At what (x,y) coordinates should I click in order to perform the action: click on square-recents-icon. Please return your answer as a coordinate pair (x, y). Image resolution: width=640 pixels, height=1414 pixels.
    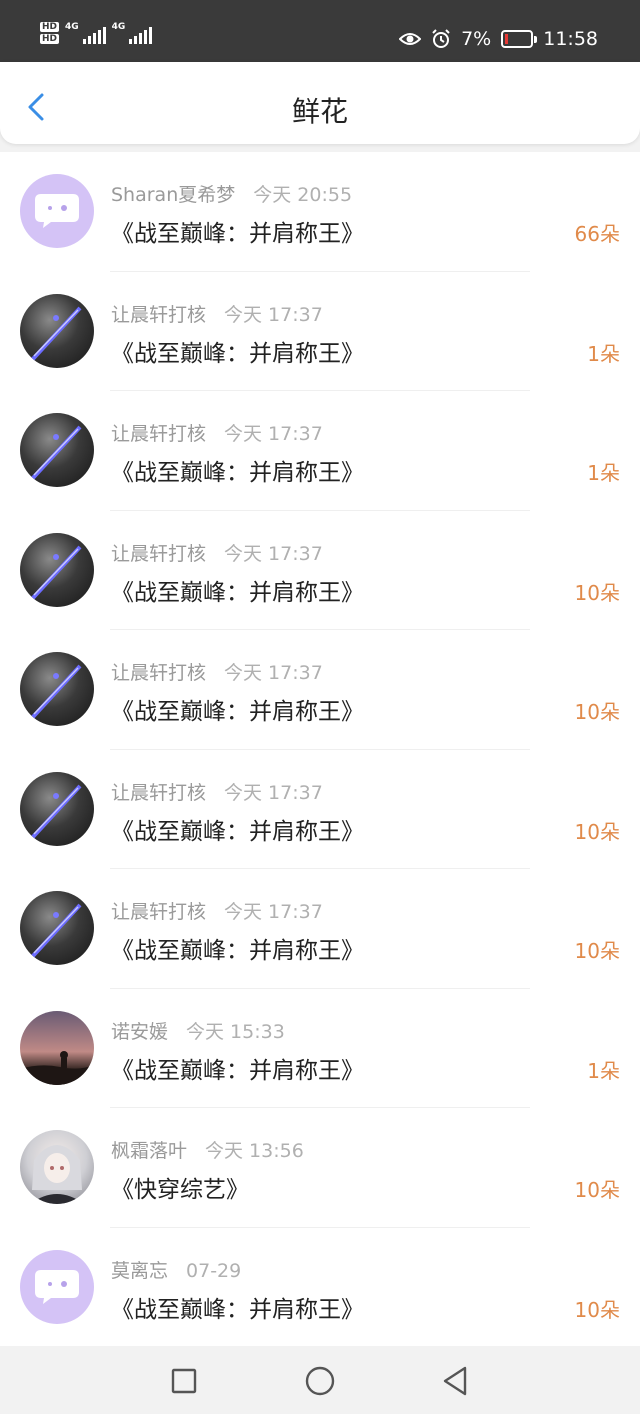
    Looking at the image, I should click on (184, 1381).